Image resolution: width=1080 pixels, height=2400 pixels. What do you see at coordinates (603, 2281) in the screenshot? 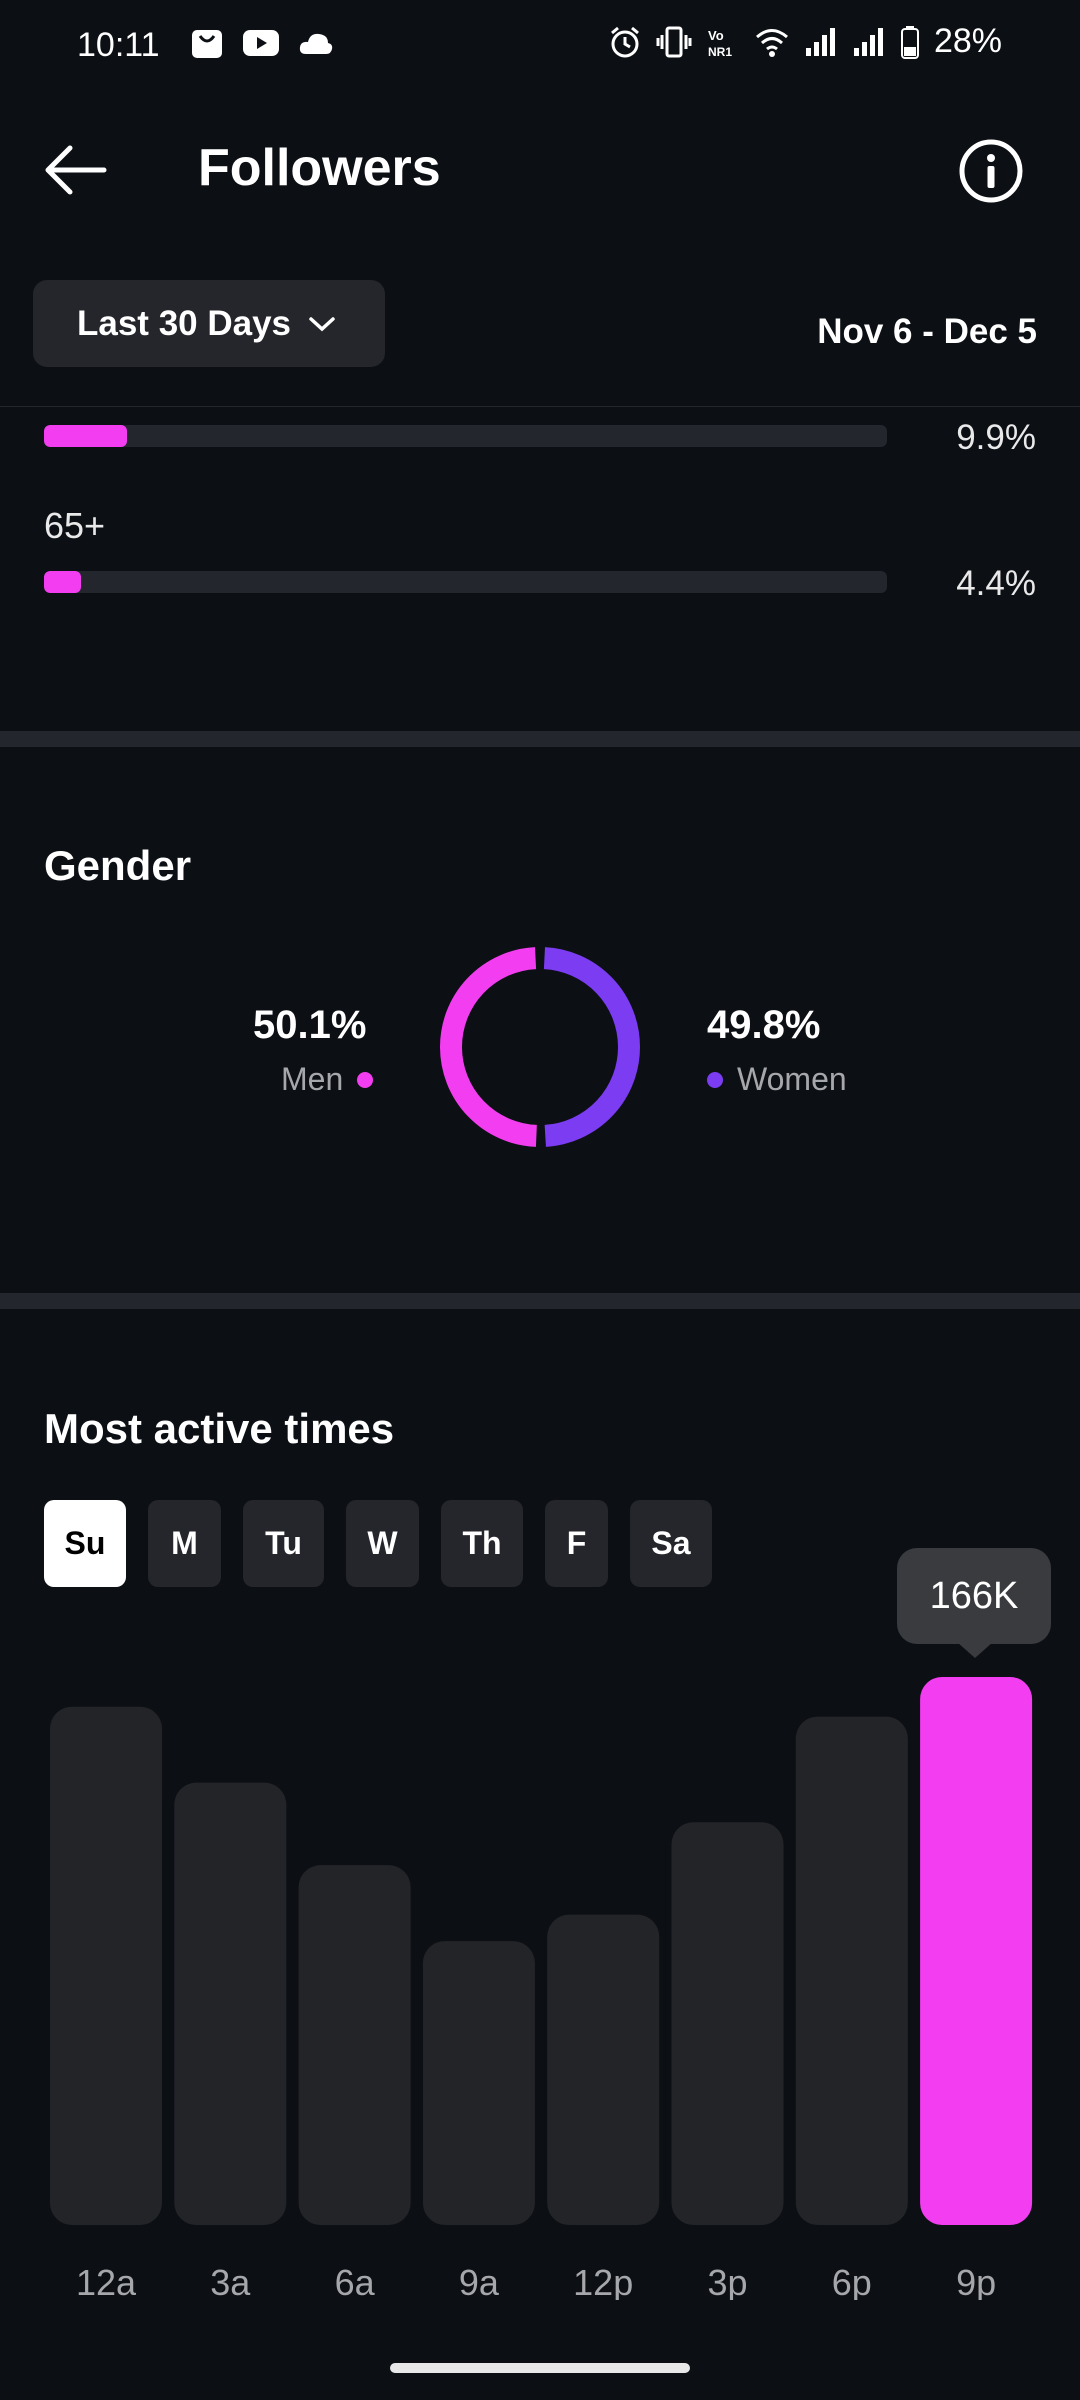
I see `chart-tick-label: 12p` at bounding box center [603, 2281].